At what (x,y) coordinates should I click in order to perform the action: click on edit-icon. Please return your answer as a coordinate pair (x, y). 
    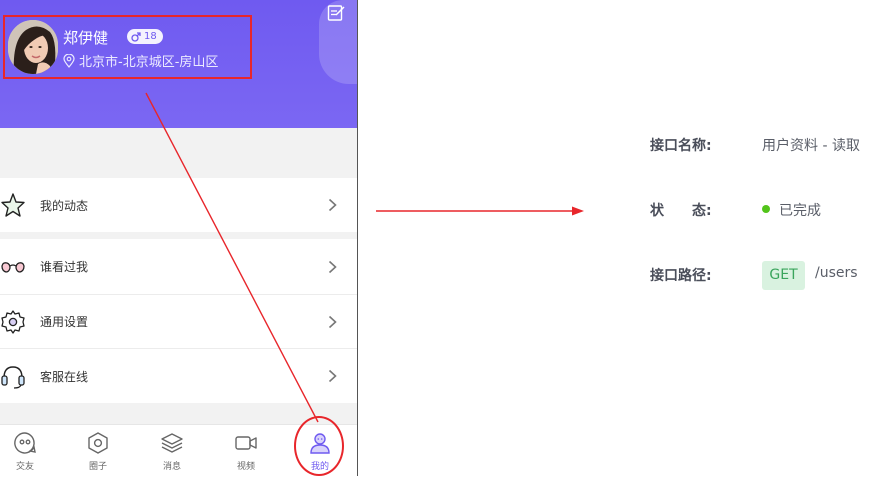
    Looking at the image, I should click on (336, 13).